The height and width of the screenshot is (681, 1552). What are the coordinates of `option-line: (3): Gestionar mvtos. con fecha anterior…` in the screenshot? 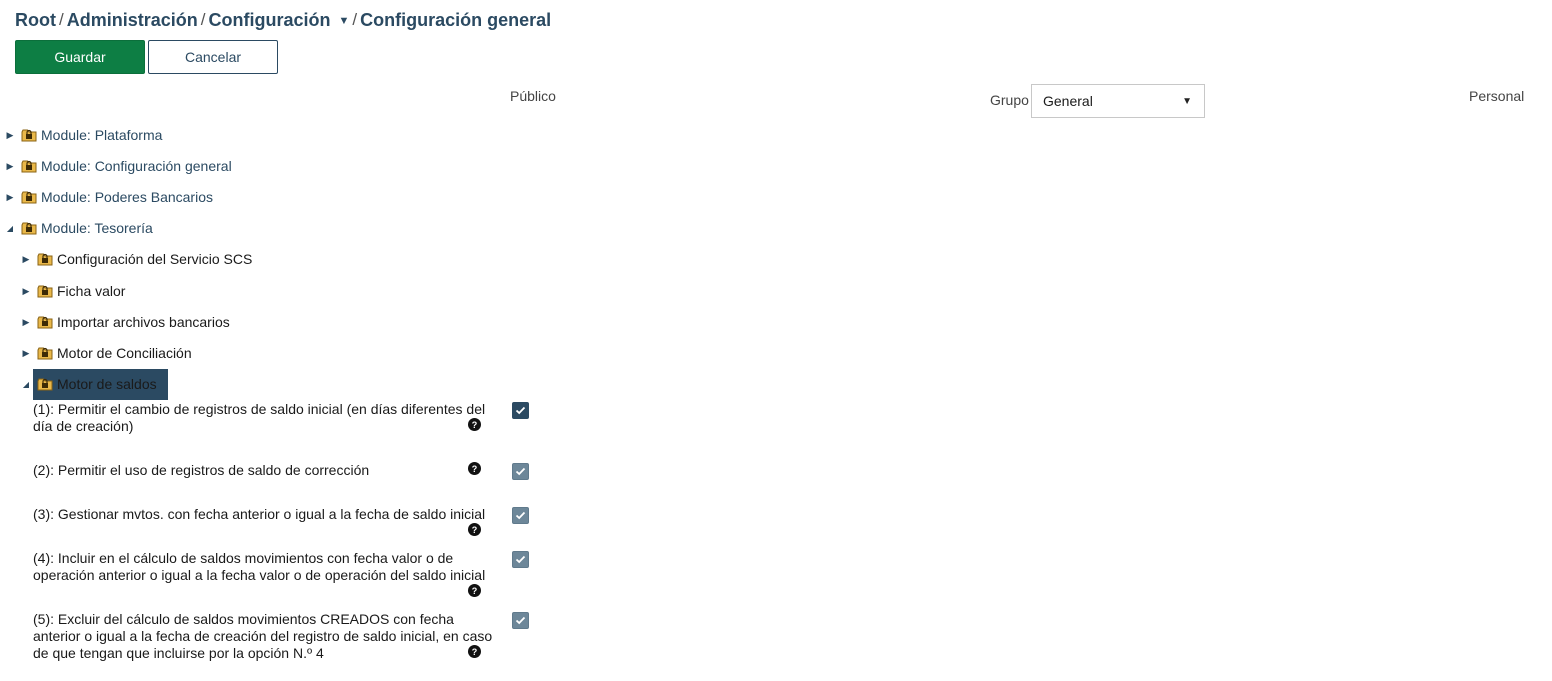 It's located at (259, 514).